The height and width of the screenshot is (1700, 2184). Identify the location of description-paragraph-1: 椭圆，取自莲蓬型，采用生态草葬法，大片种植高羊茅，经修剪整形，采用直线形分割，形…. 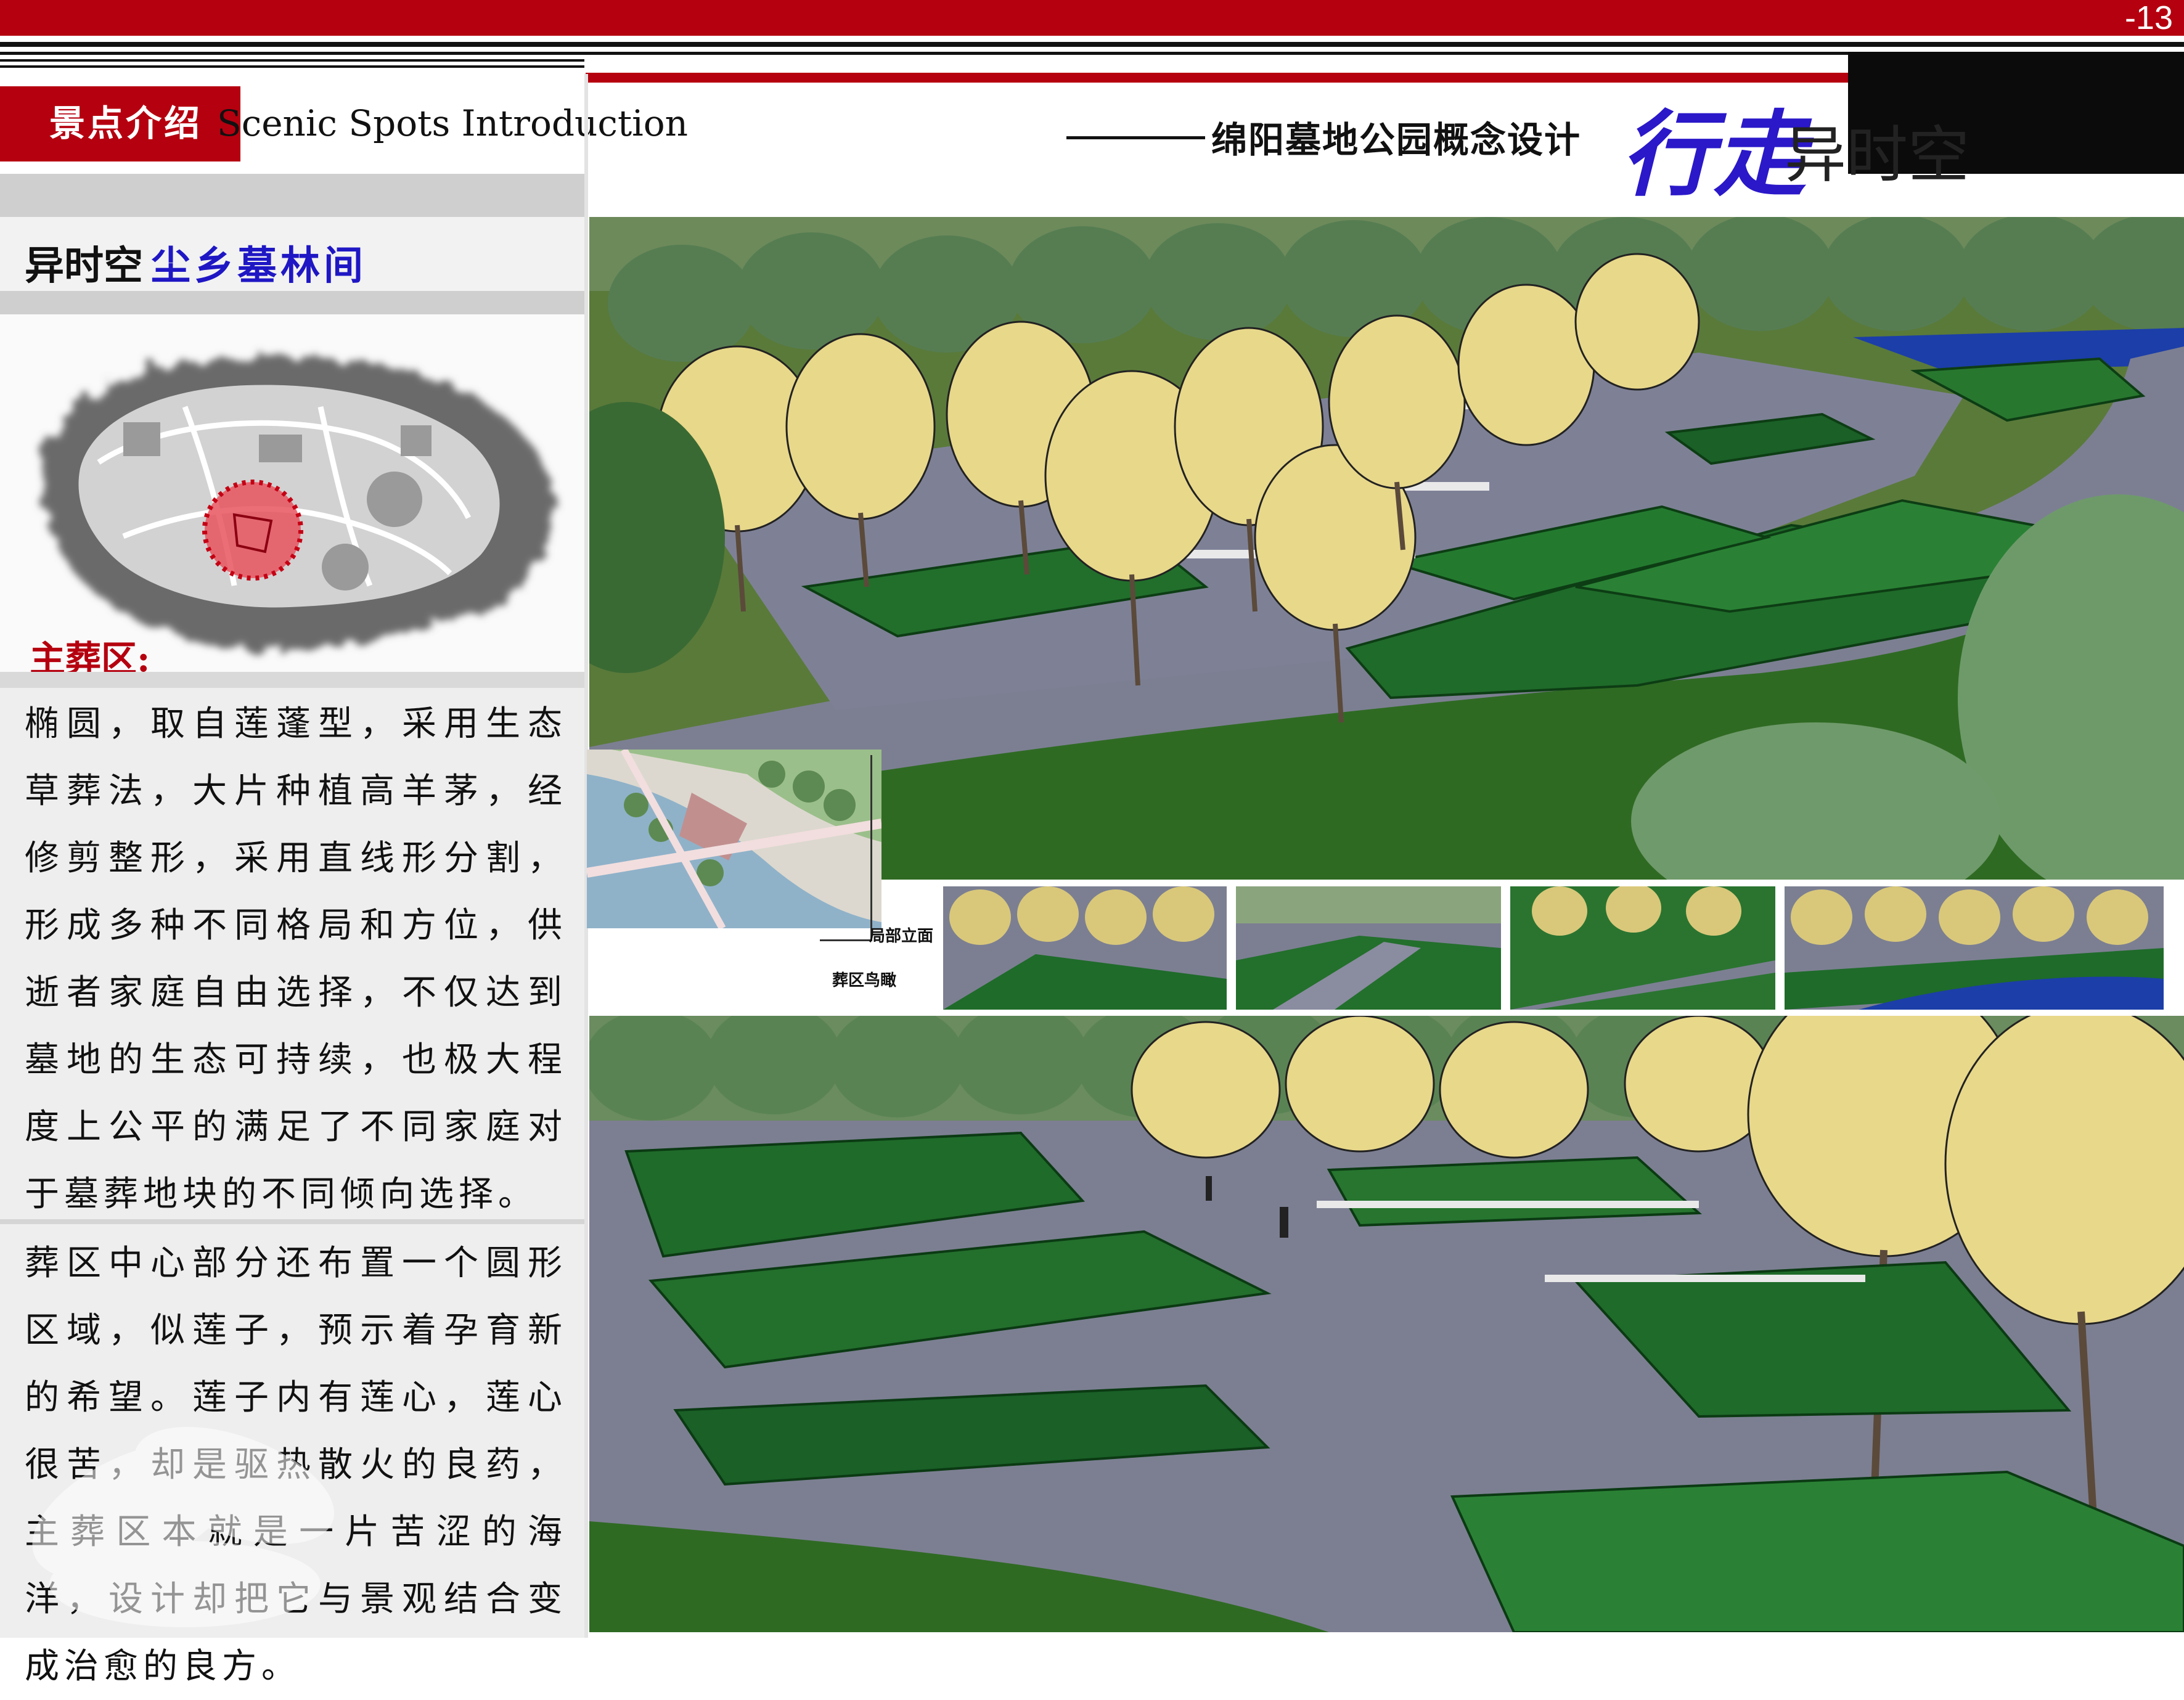
(296, 959).